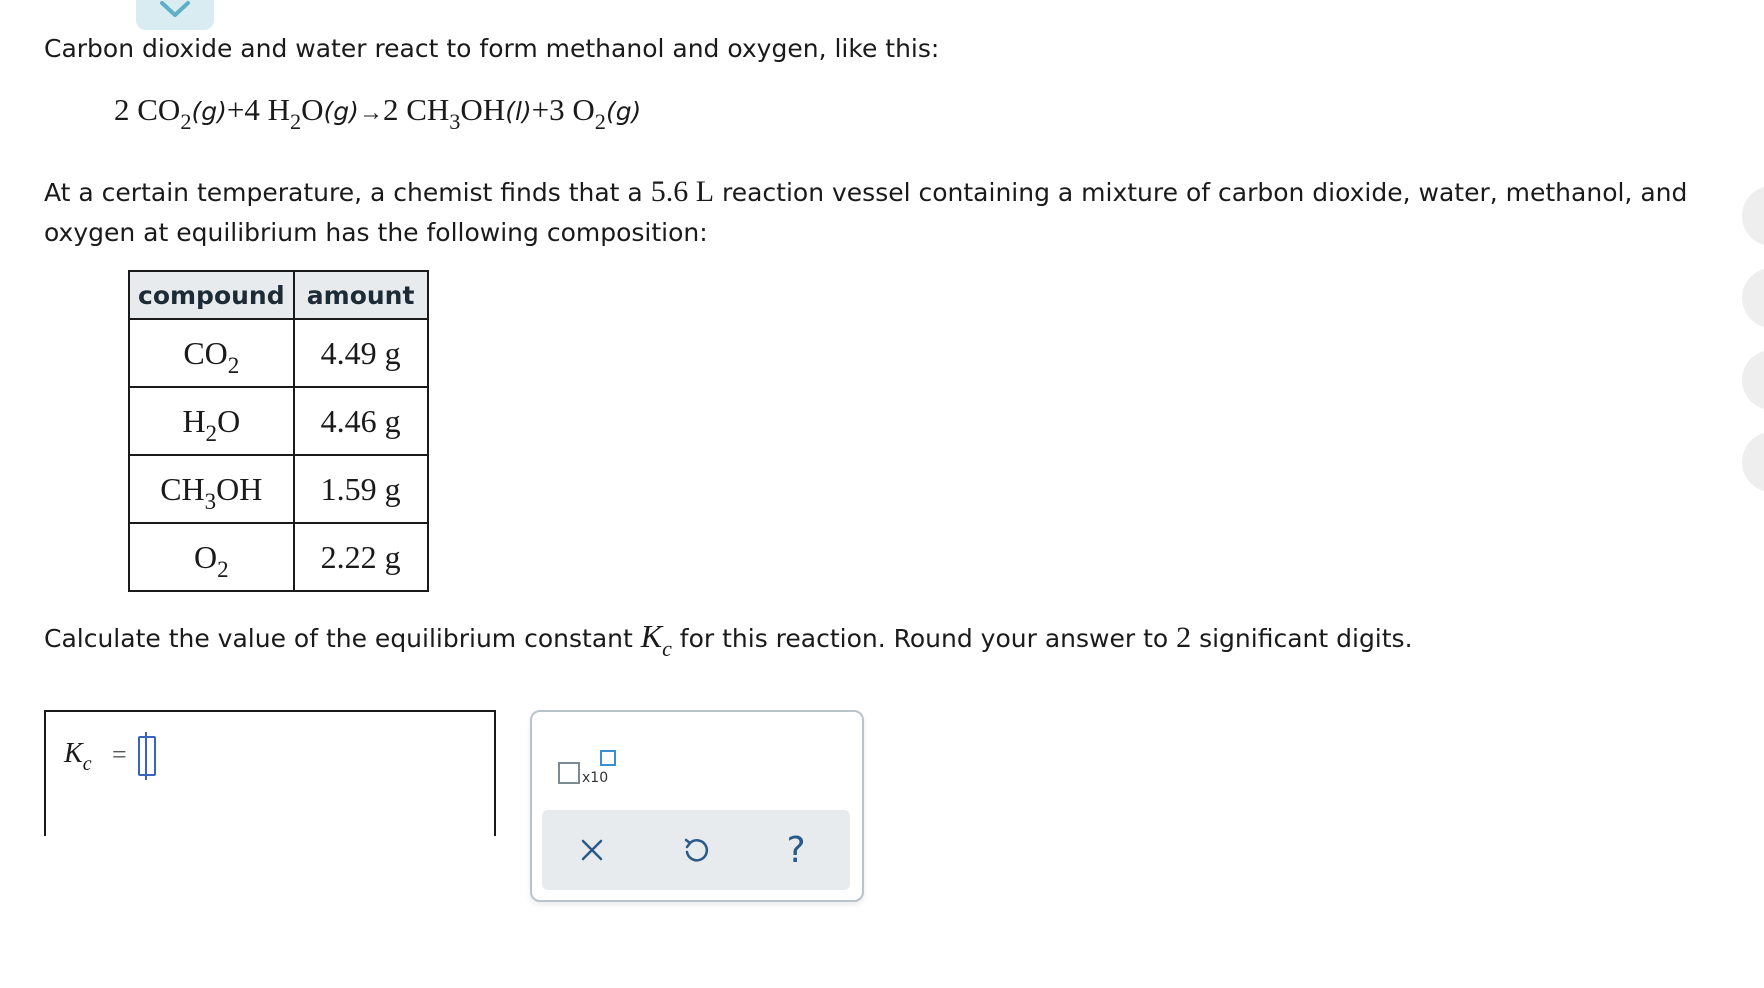 This screenshot has width=1764, height=988. I want to click on undo-icon, so click(696, 850).